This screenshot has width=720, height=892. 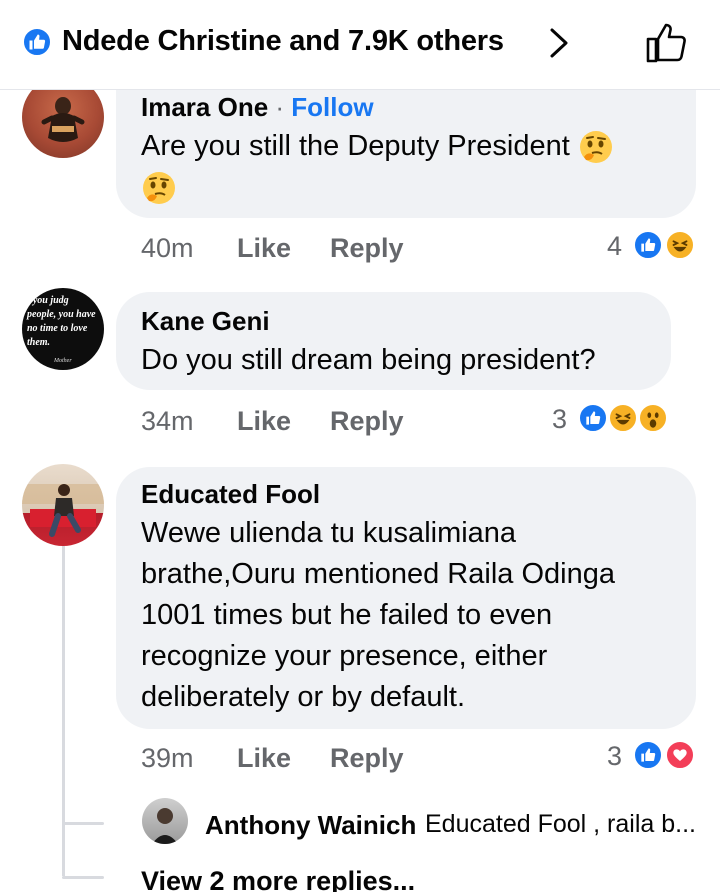 I want to click on comment-author: Educated Fool, so click(x=230, y=494).